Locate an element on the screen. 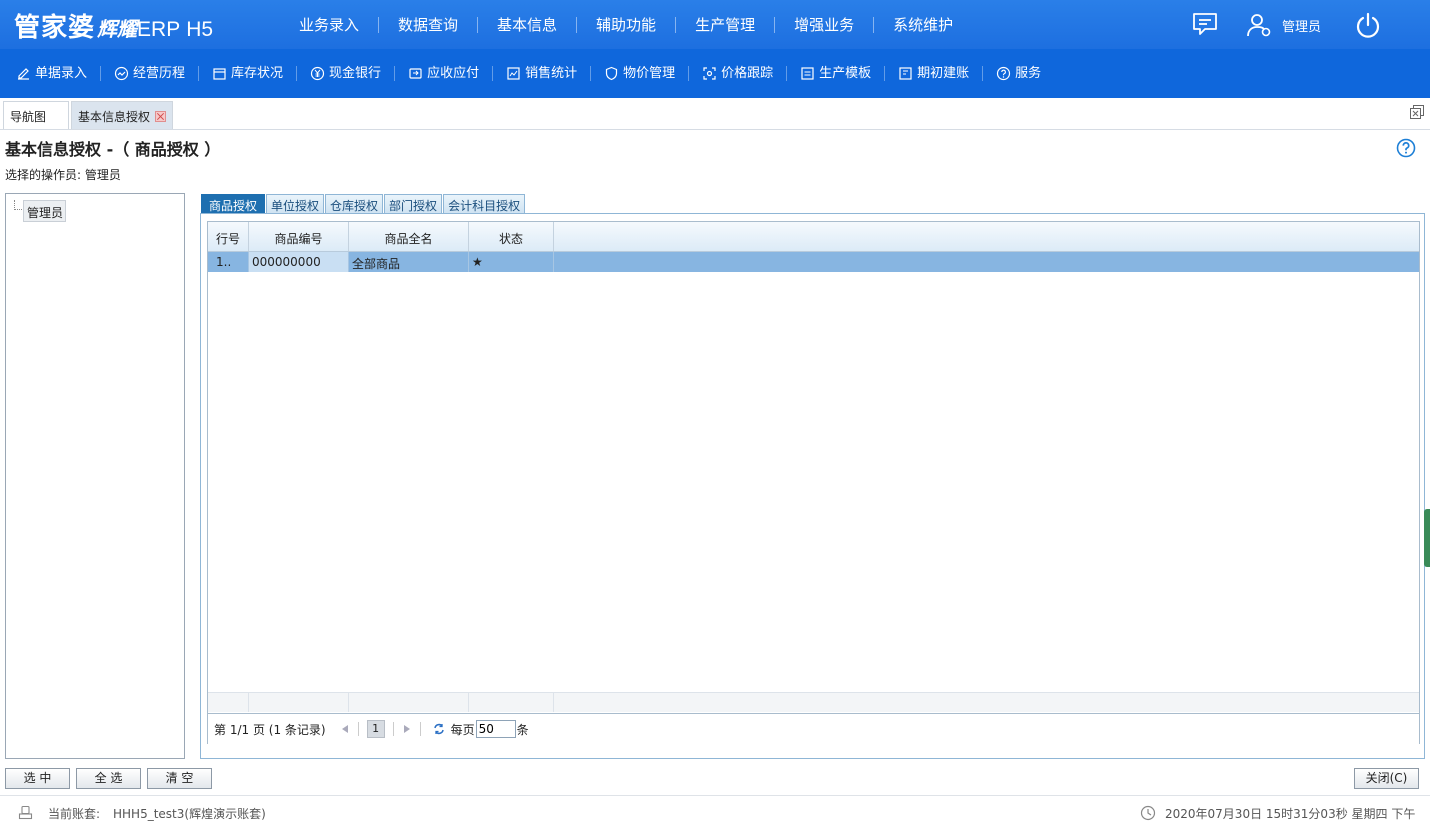 This screenshot has height=827, width=1430. toolbar-label: 应收应付 is located at coordinates (453, 73).